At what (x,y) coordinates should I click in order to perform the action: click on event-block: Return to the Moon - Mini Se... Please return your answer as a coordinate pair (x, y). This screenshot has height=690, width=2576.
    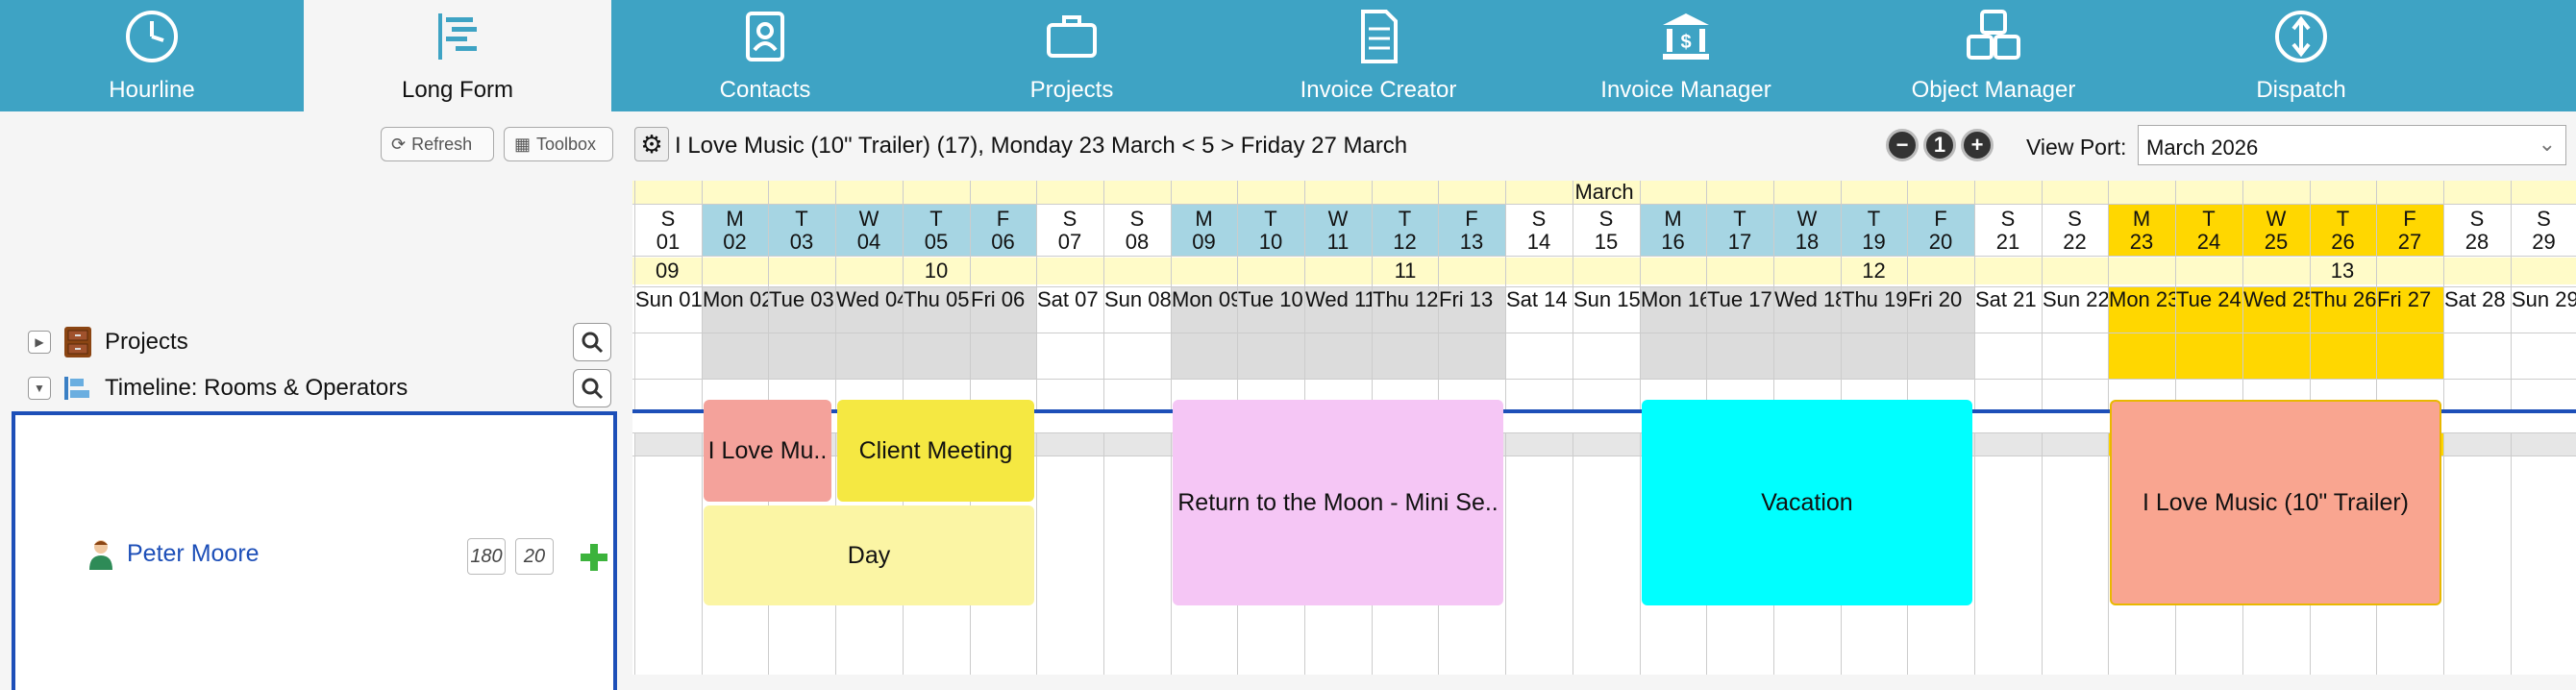
    Looking at the image, I should click on (1338, 502).